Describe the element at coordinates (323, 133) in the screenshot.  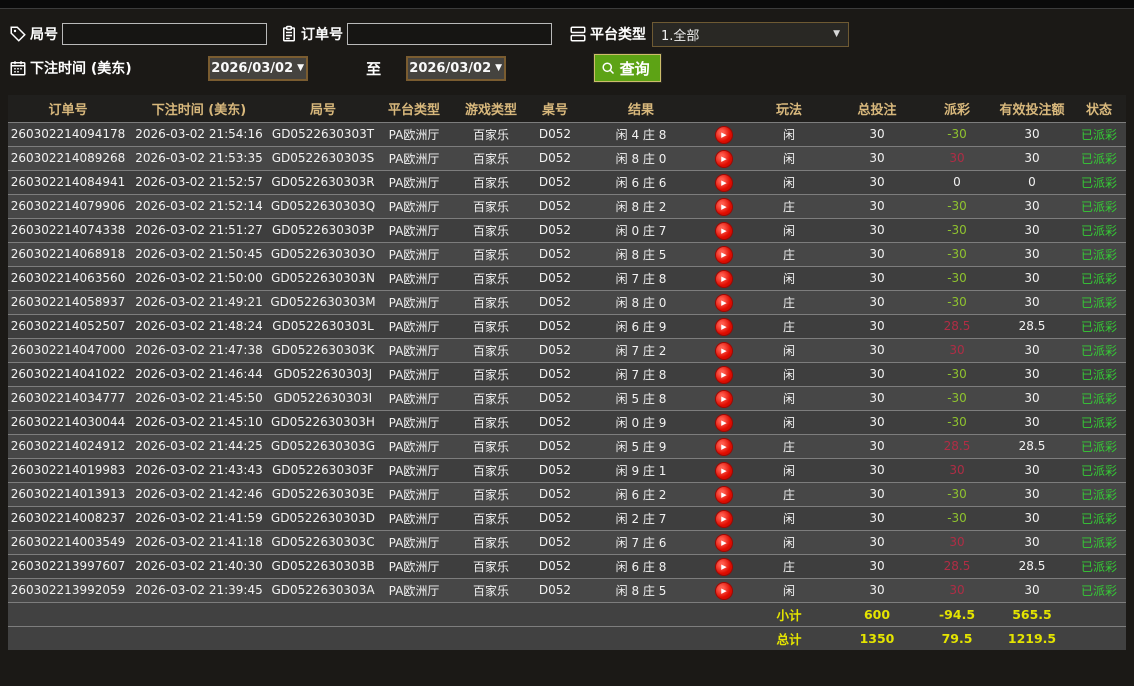
I see `cell-game-no: GD0522630303T` at that location.